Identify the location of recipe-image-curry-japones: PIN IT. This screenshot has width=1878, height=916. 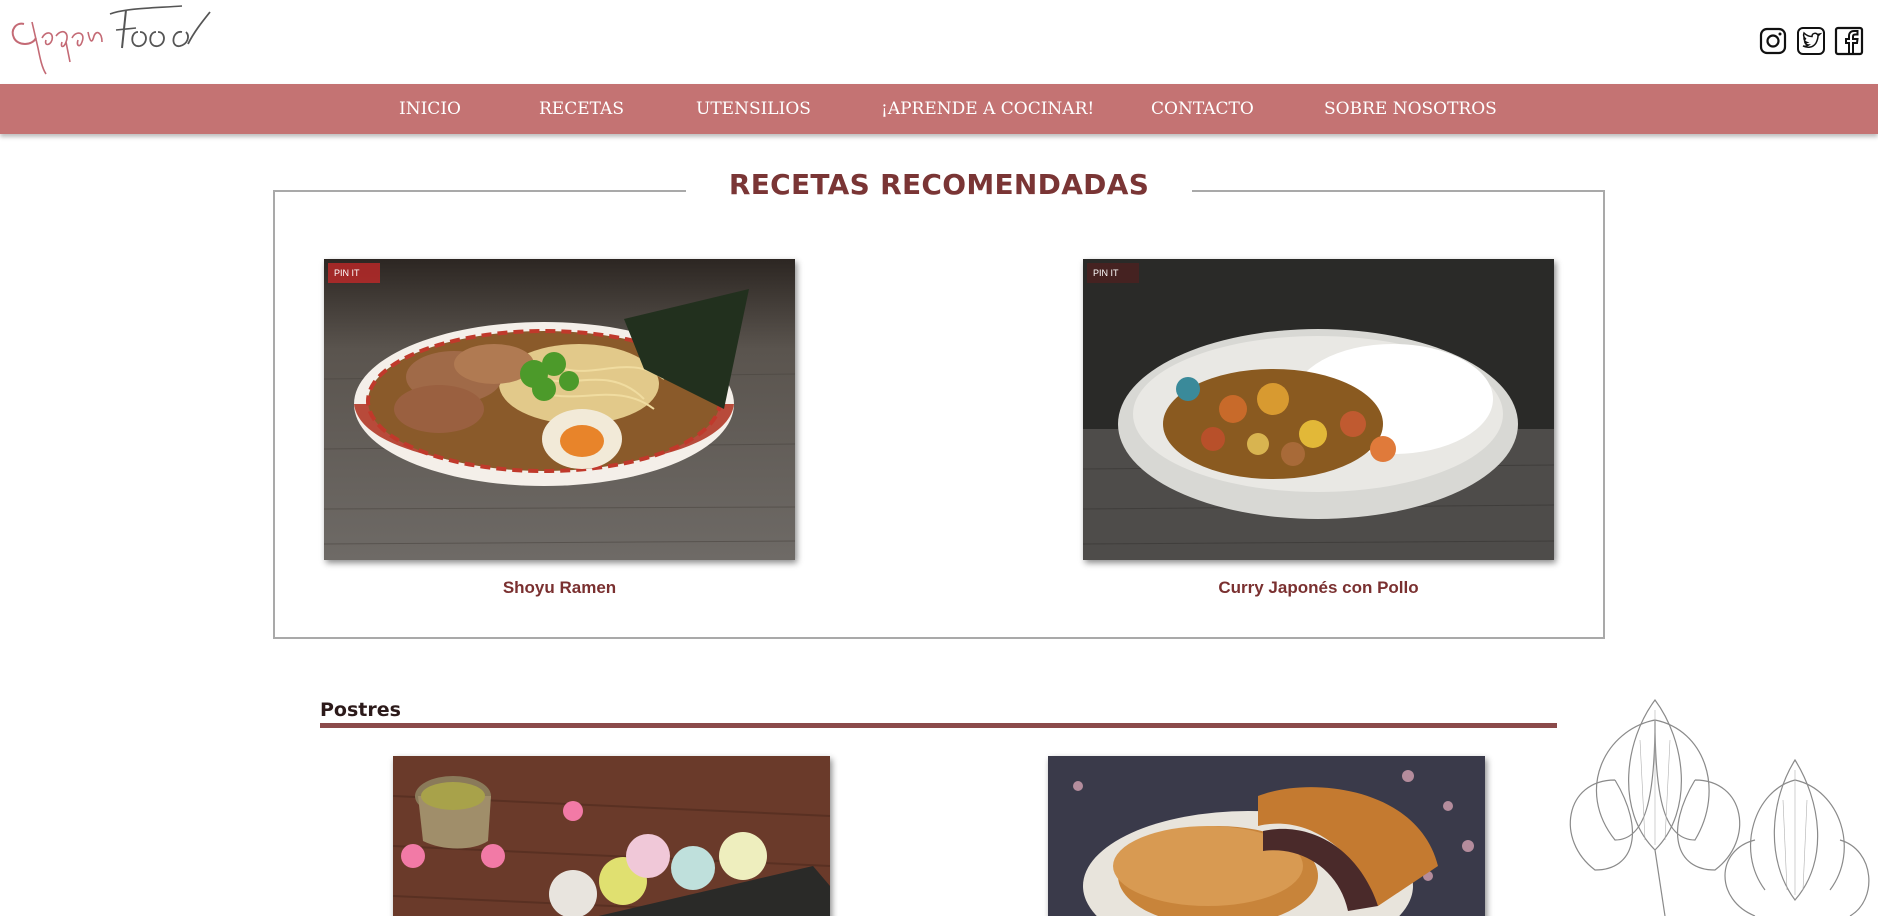
(1318, 409).